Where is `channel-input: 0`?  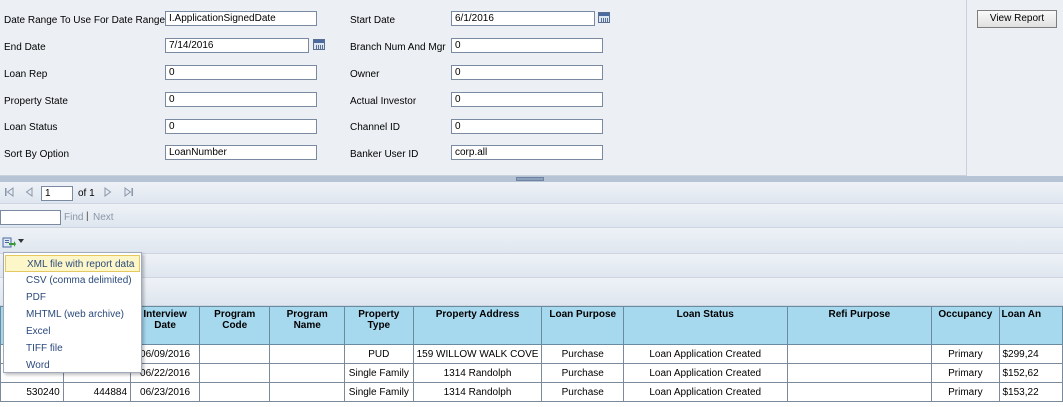 channel-input: 0 is located at coordinates (527, 126).